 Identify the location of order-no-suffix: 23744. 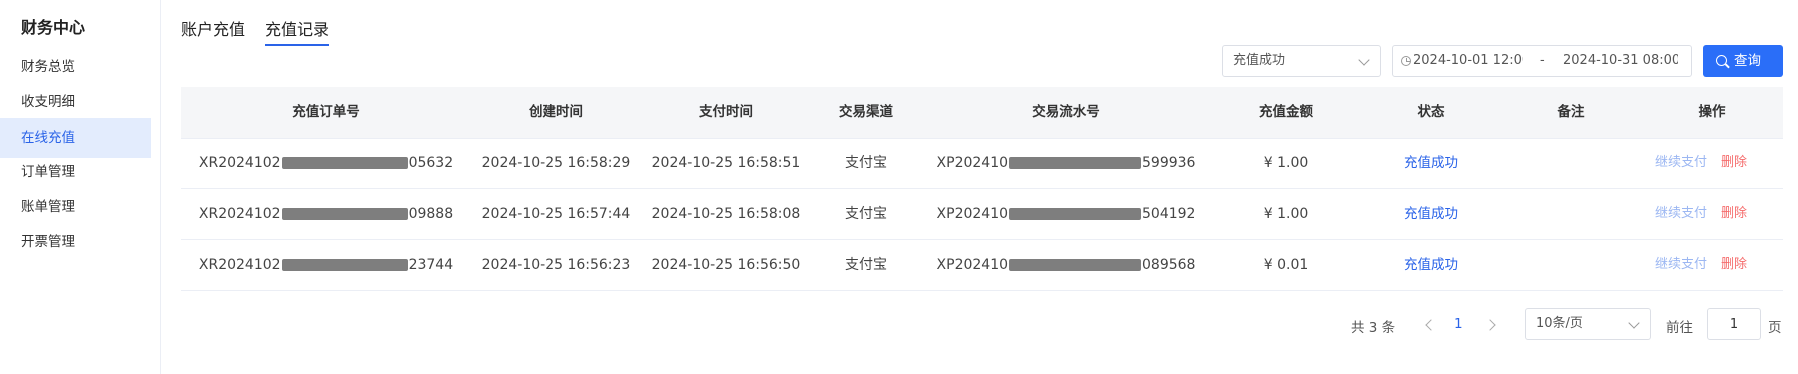
(431, 265).